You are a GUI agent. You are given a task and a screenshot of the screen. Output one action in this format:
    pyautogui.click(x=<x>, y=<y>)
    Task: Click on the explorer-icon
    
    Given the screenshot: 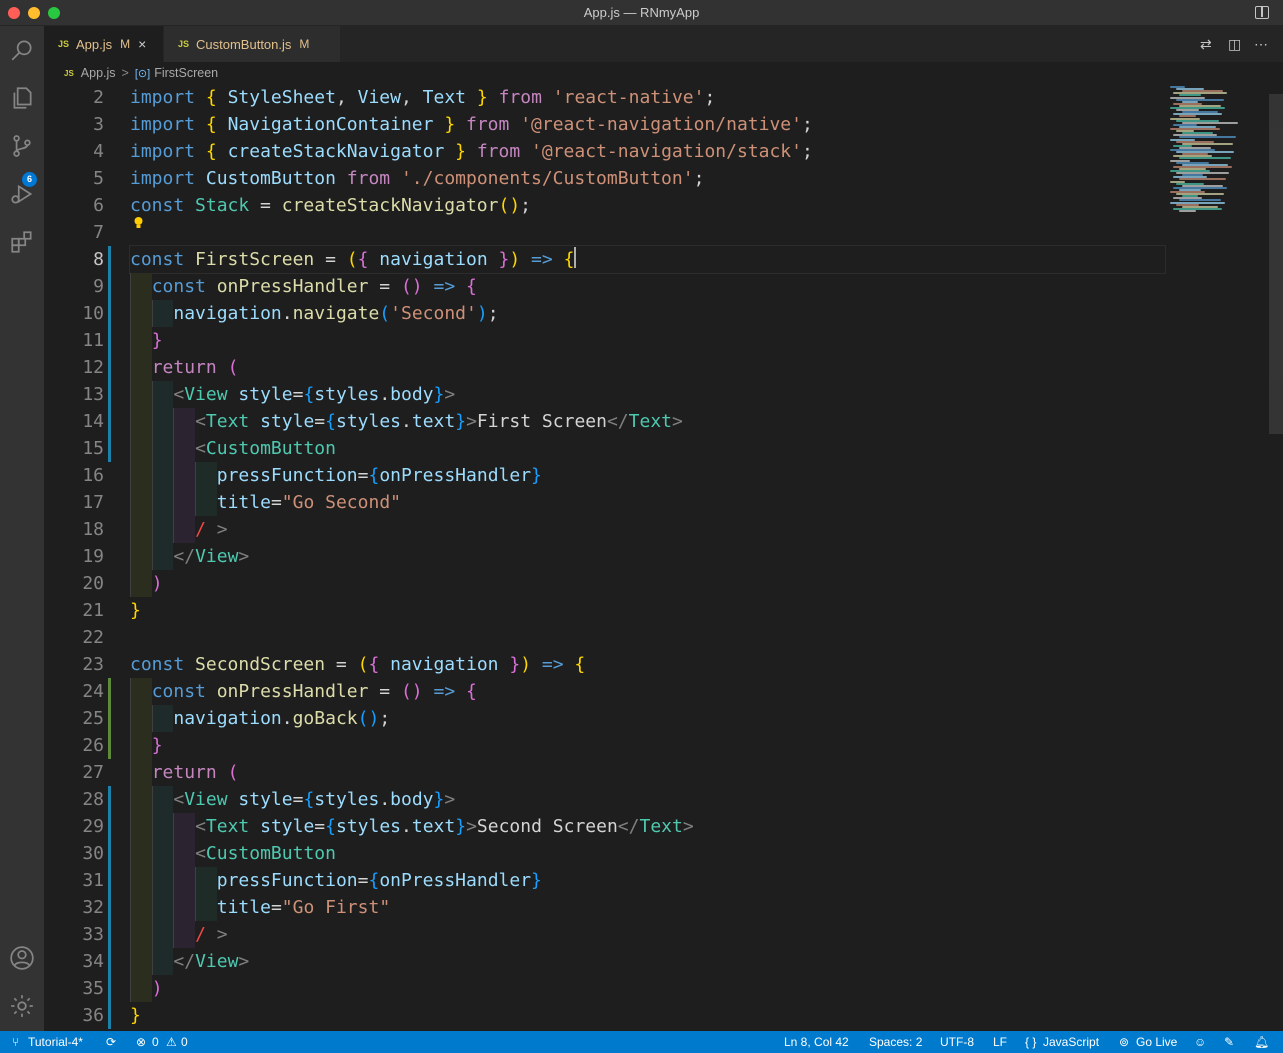 What is the action you would take?
    pyautogui.click(x=22, y=98)
    